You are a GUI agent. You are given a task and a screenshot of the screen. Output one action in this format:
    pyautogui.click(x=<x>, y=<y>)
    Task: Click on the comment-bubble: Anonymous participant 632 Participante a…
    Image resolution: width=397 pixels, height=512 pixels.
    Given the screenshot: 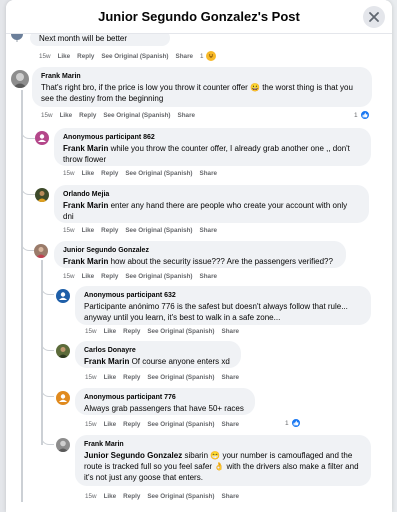 What is the action you would take?
    pyautogui.click(x=223, y=305)
    